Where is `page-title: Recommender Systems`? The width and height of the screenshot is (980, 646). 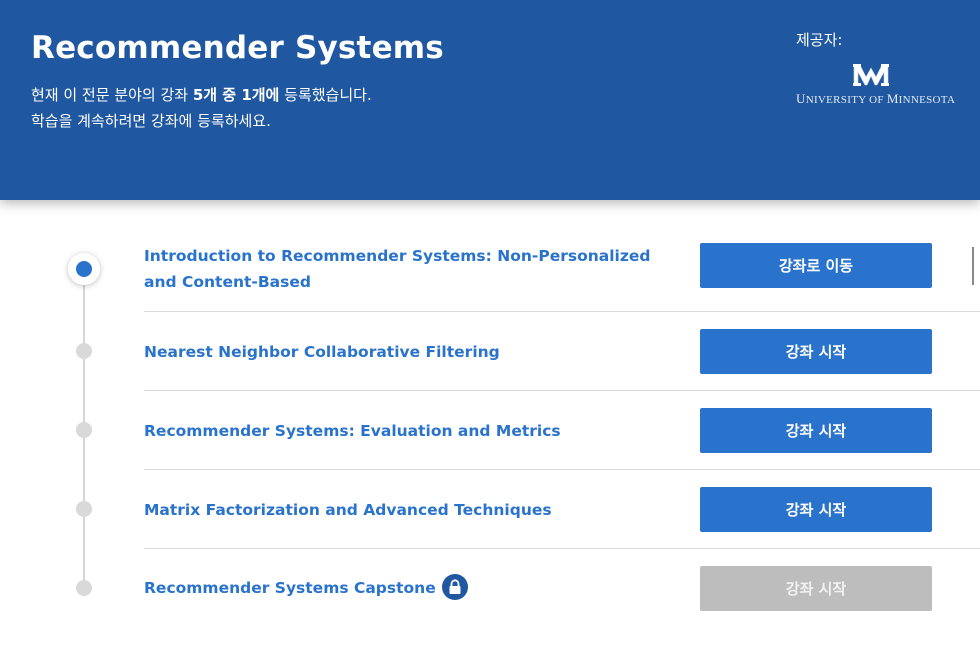
page-title: Recommender Systems is located at coordinates (237, 48).